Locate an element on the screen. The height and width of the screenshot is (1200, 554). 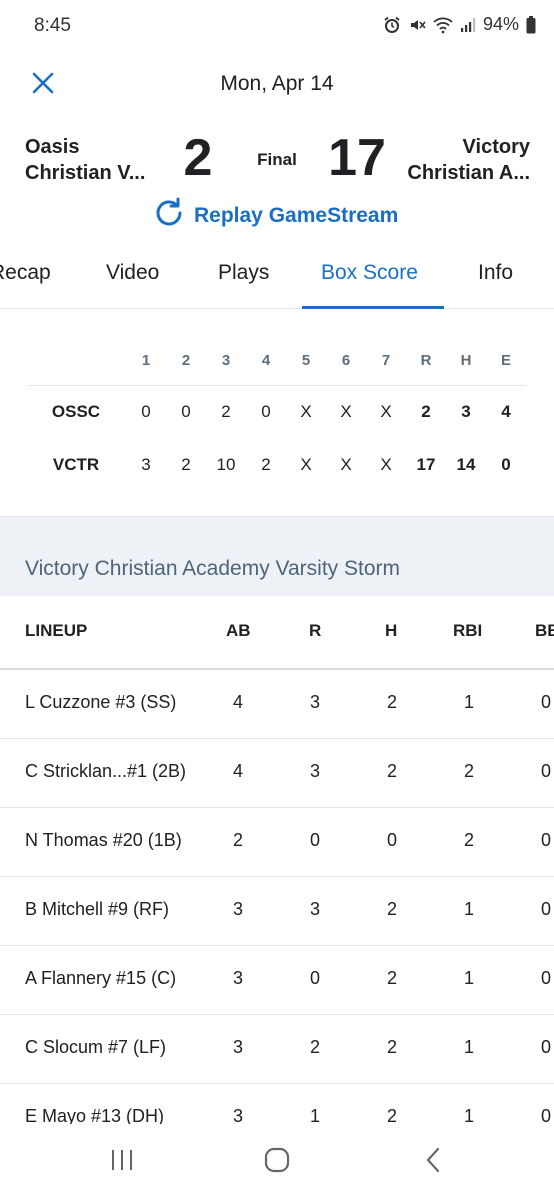
errors-header: E is located at coordinates (505, 360).